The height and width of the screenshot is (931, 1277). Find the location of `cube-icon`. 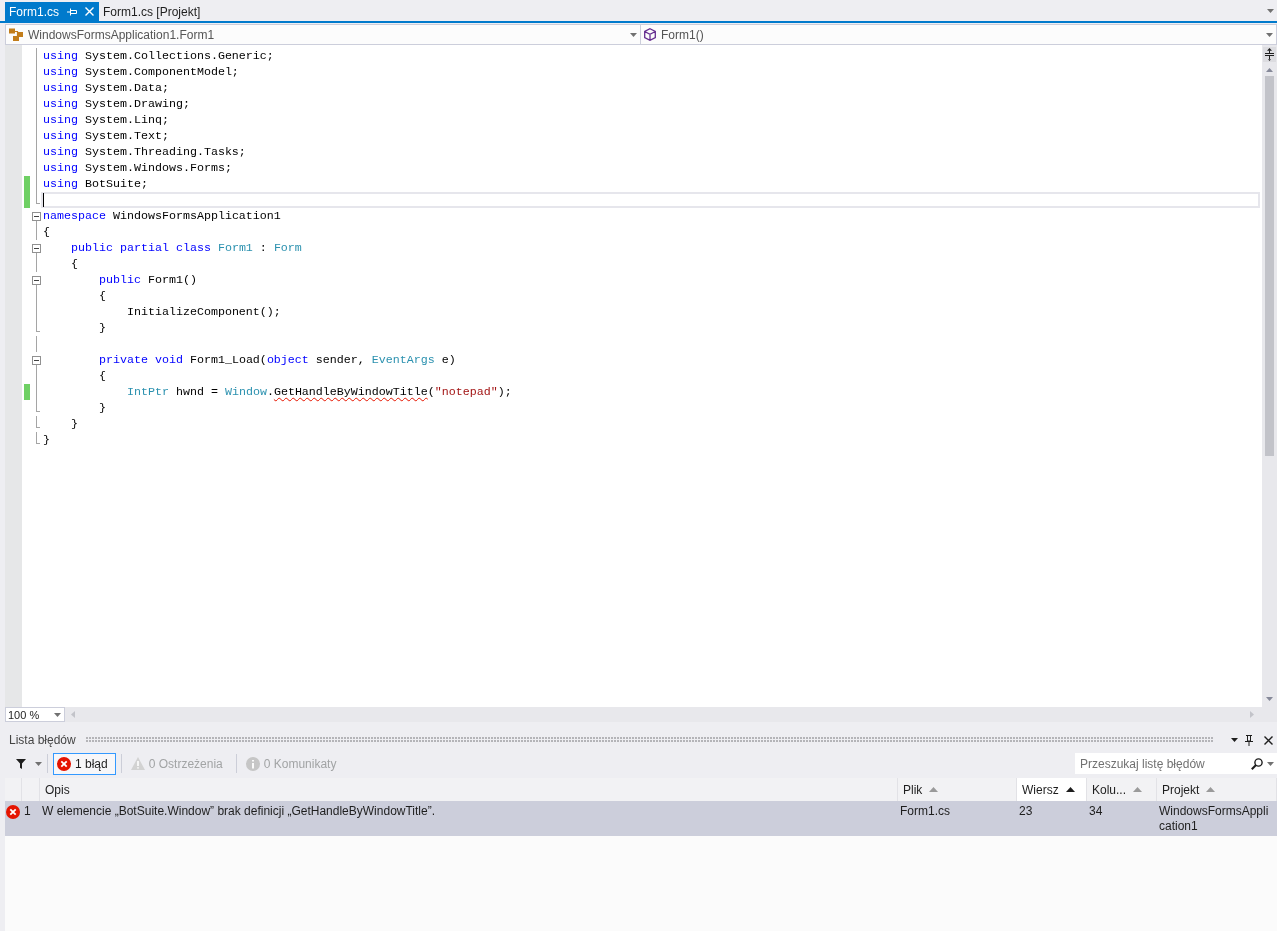

cube-icon is located at coordinates (650, 34).